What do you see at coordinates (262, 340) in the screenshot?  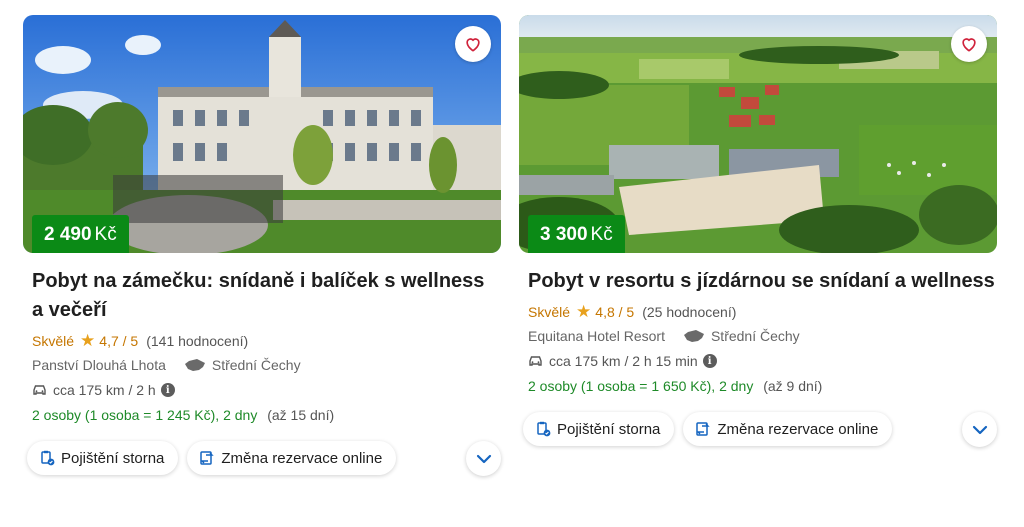 I see `rating-row: Skvělé ★ 4,7 / 5 (141 hodnocení)` at bounding box center [262, 340].